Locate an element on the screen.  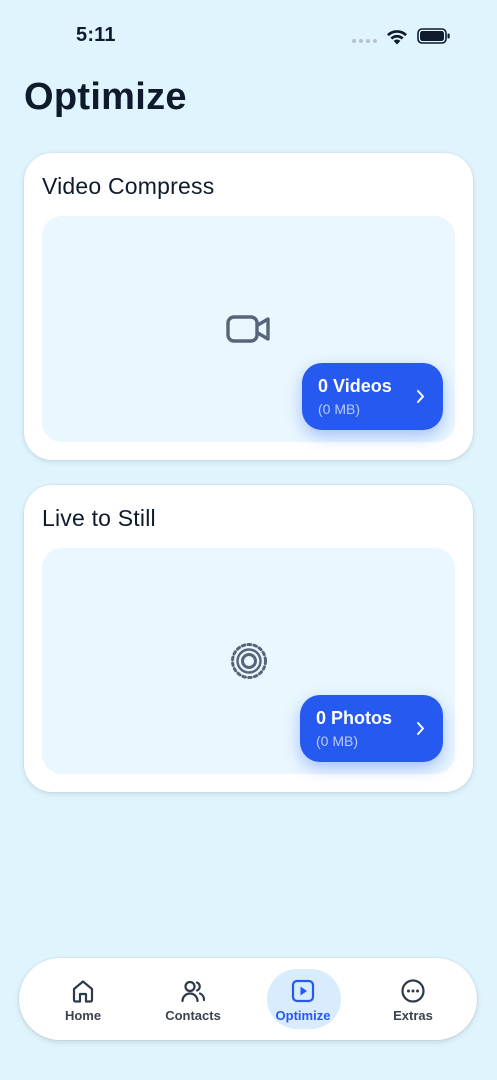
tab-label: Optimize is located at coordinates (303, 1015).